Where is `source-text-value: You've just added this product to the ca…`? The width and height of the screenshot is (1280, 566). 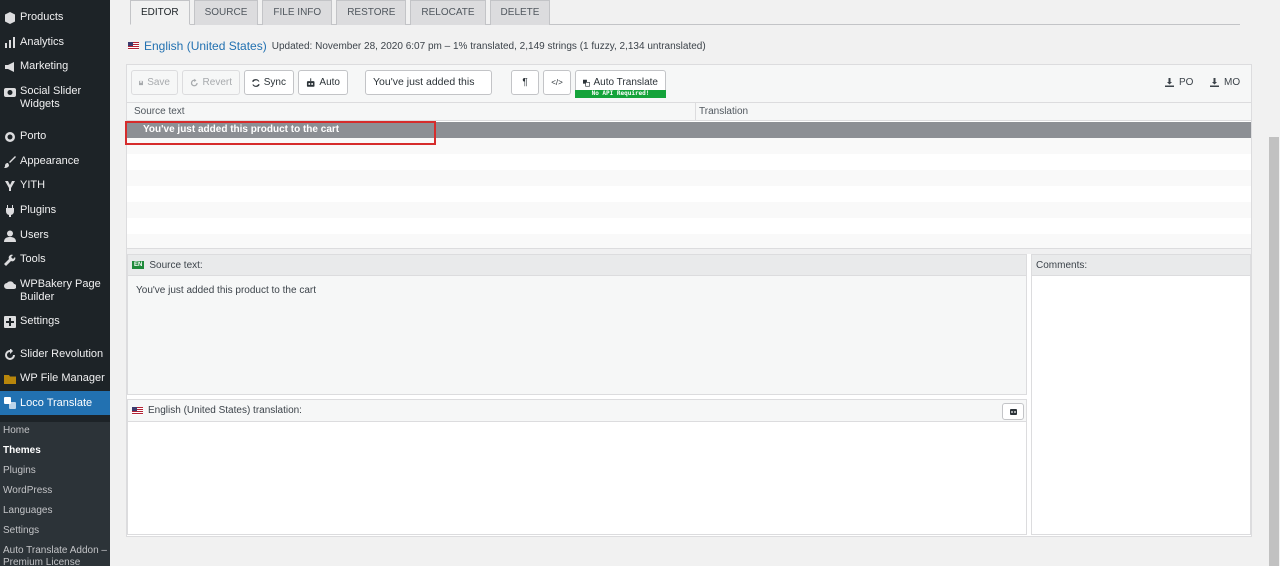 source-text-value: You've just added this product to the ca… is located at coordinates (226, 290).